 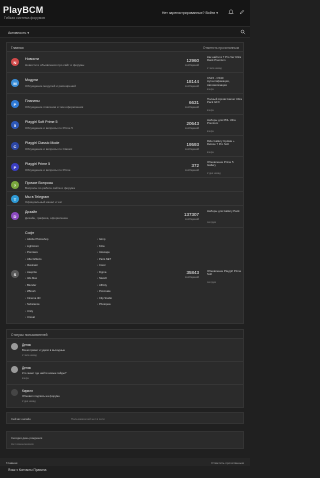 What do you see at coordinates (42, 143) in the screenshot?
I see `forum-title: Playgirl Classic Mode` at bounding box center [42, 143].